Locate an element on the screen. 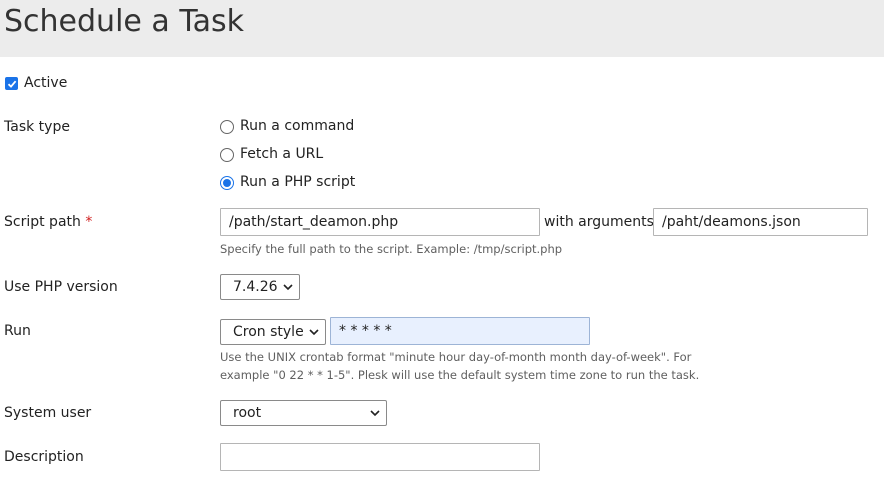 The width and height of the screenshot is (884, 486). with-arguments-label: with arguments is located at coordinates (599, 222).